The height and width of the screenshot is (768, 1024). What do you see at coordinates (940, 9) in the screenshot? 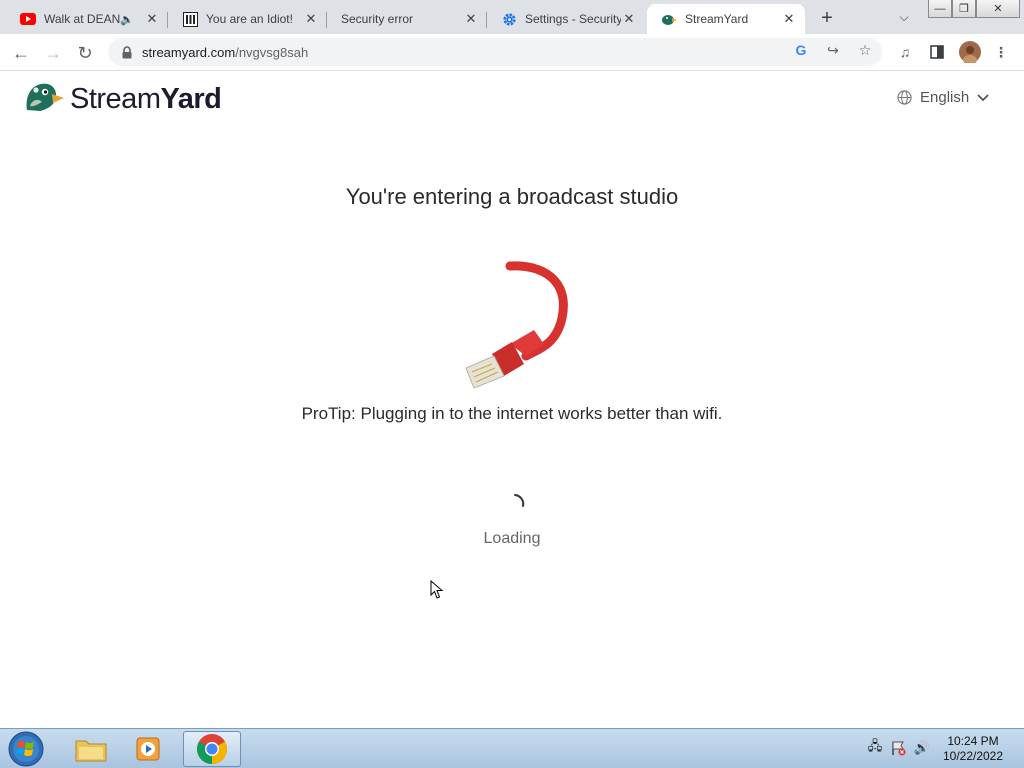
I see `minimize-button: —` at bounding box center [940, 9].